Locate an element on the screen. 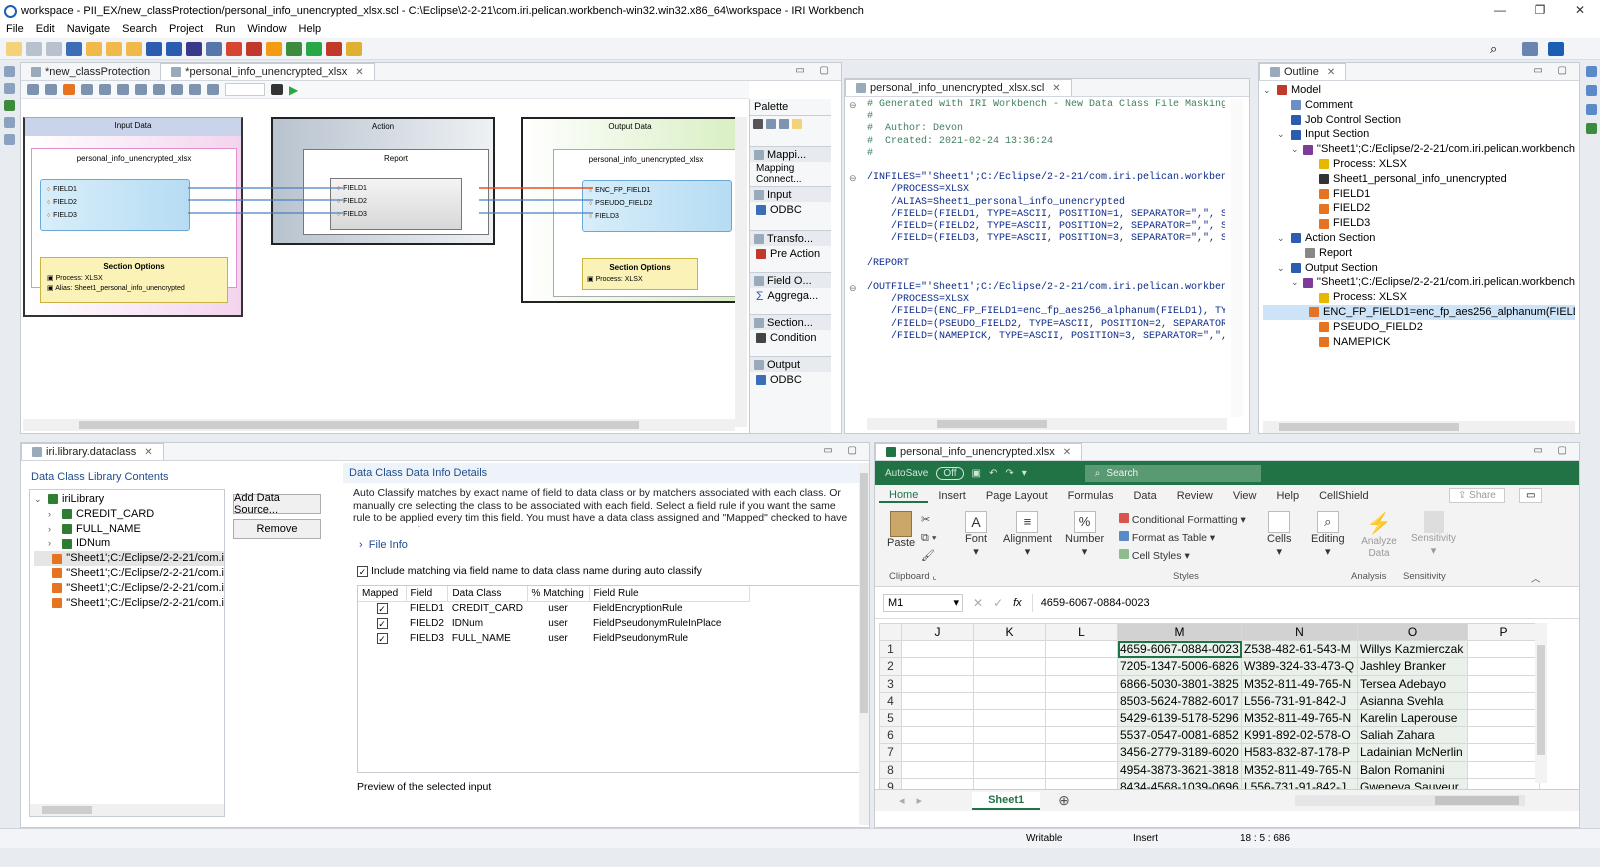 This screenshot has height=867, width=1600. excel-save-icon: ▣ is located at coordinates (976, 473).